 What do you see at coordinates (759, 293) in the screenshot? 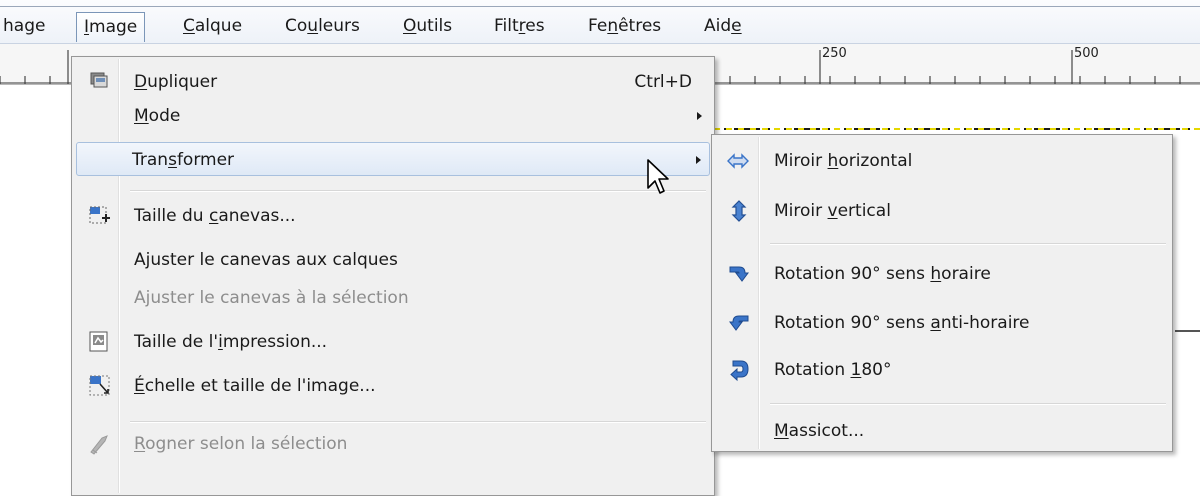
I see `menu-icon-gutter` at bounding box center [759, 293].